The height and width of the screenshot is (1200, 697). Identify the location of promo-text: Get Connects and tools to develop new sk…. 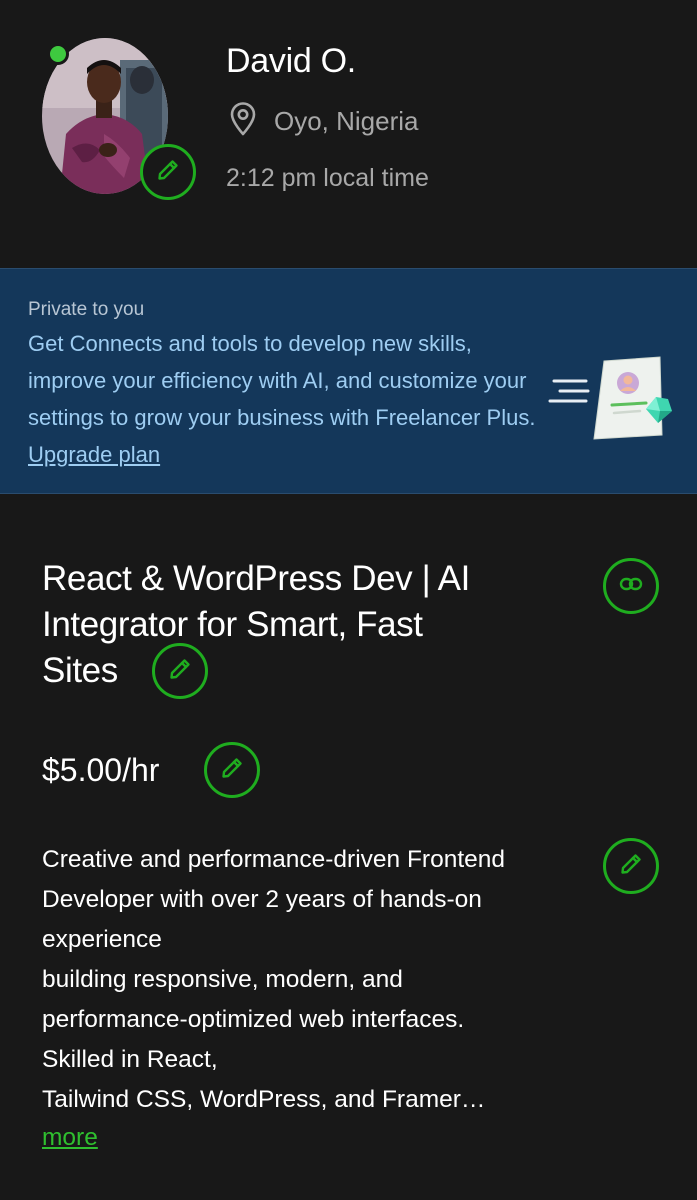
(288, 399).